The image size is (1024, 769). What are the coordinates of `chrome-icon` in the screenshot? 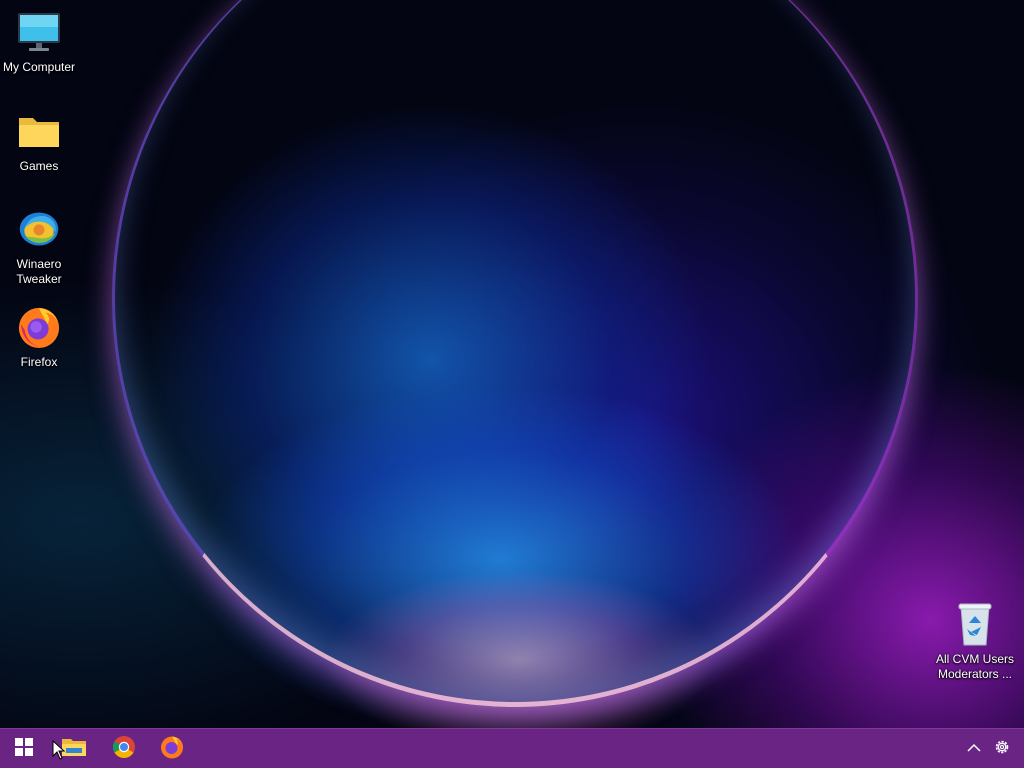 It's located at (124, 749).